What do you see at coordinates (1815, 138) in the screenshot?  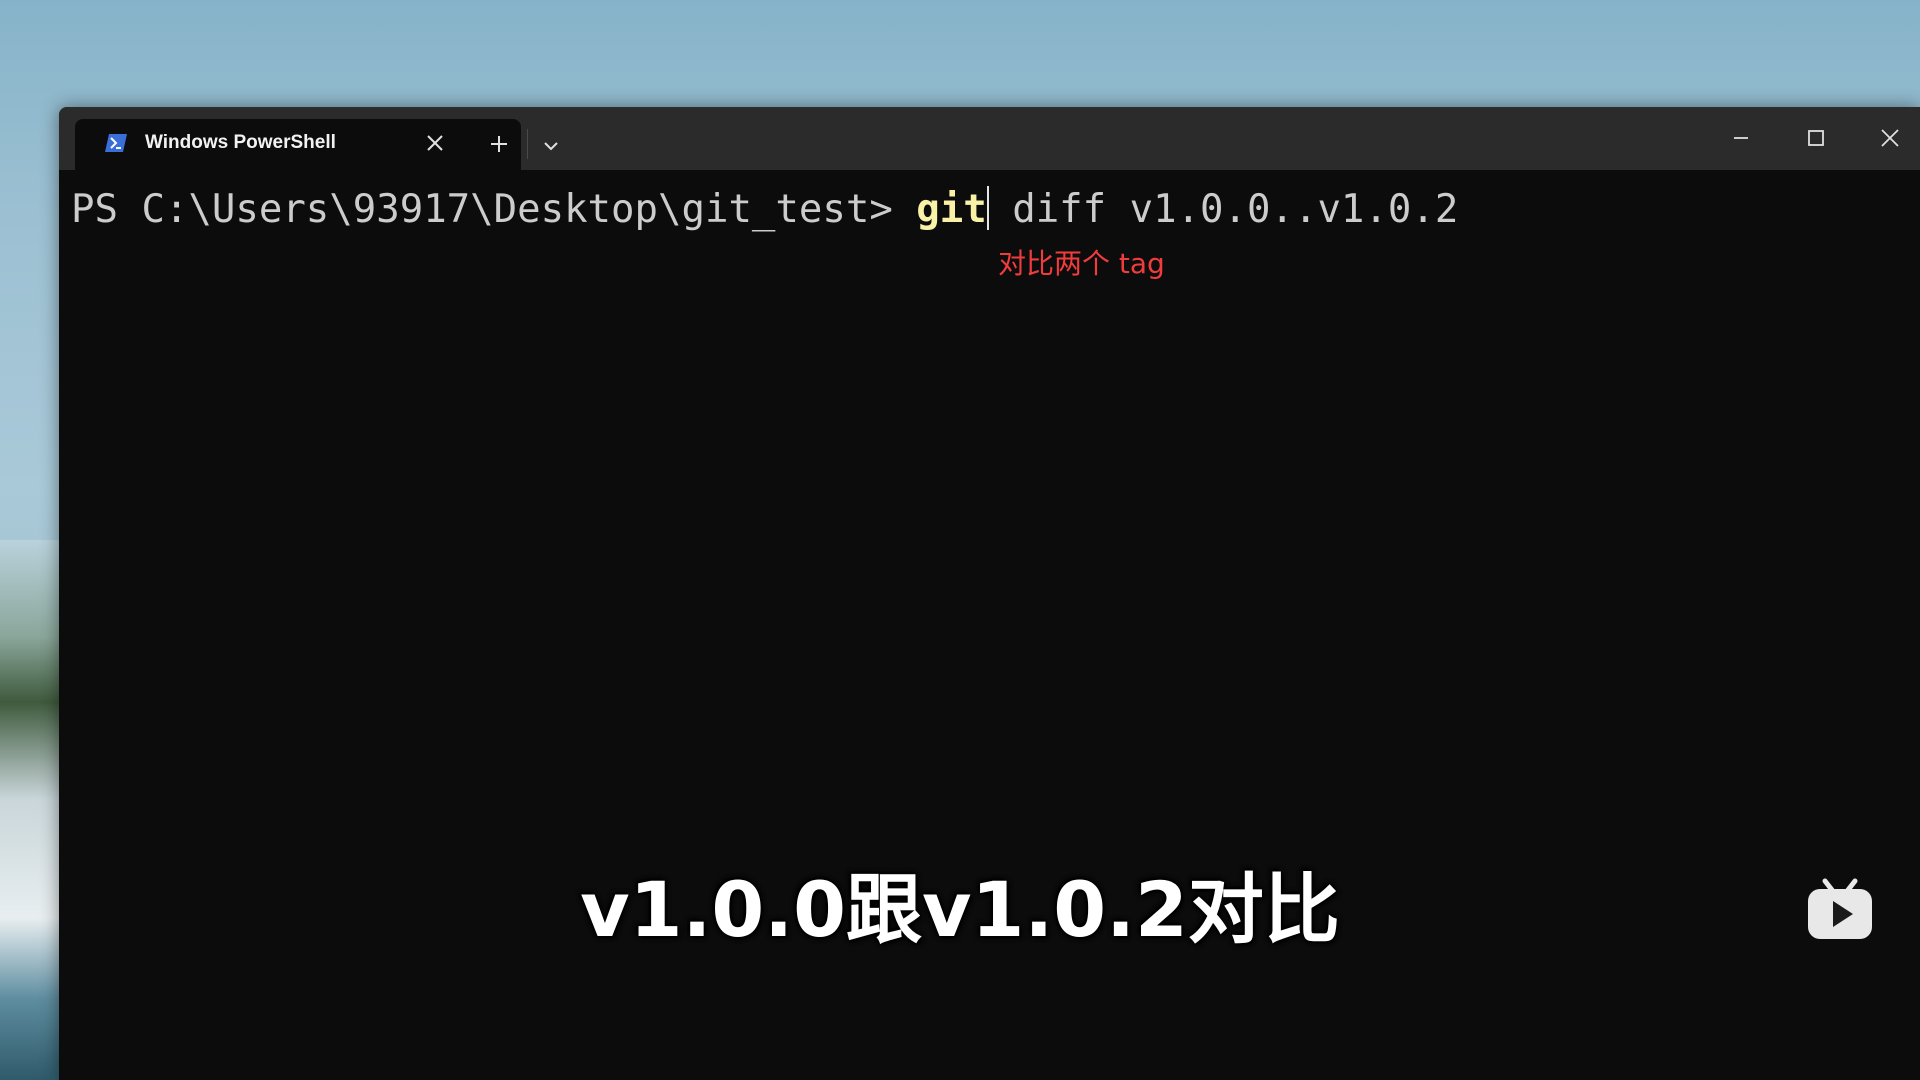 I see `maximize-icon` at bounding box center [1815, 138].